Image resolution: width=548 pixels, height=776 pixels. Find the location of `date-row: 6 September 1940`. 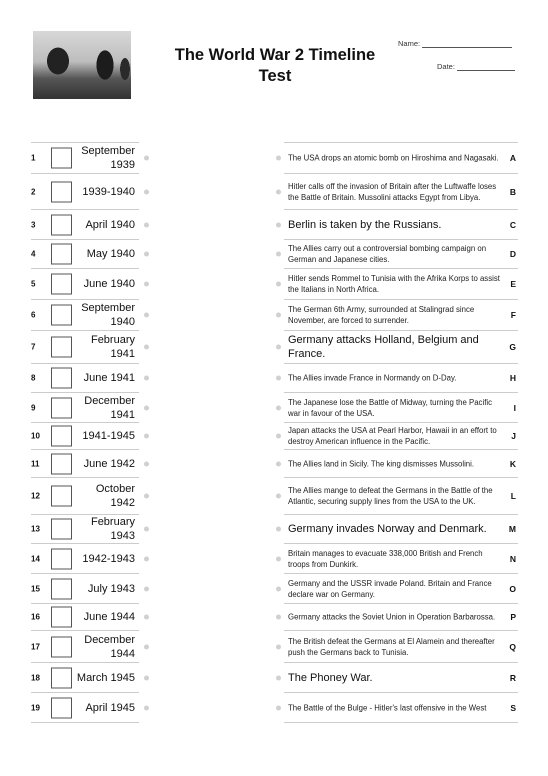

date-row: 6 September 1940 is located at coordinates (90, 314).